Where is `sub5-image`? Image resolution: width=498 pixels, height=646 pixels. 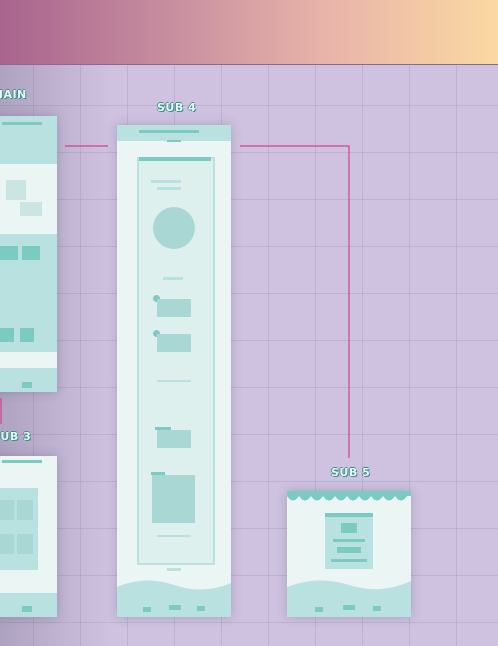 sub5-image is located at coordinates (349, 528).